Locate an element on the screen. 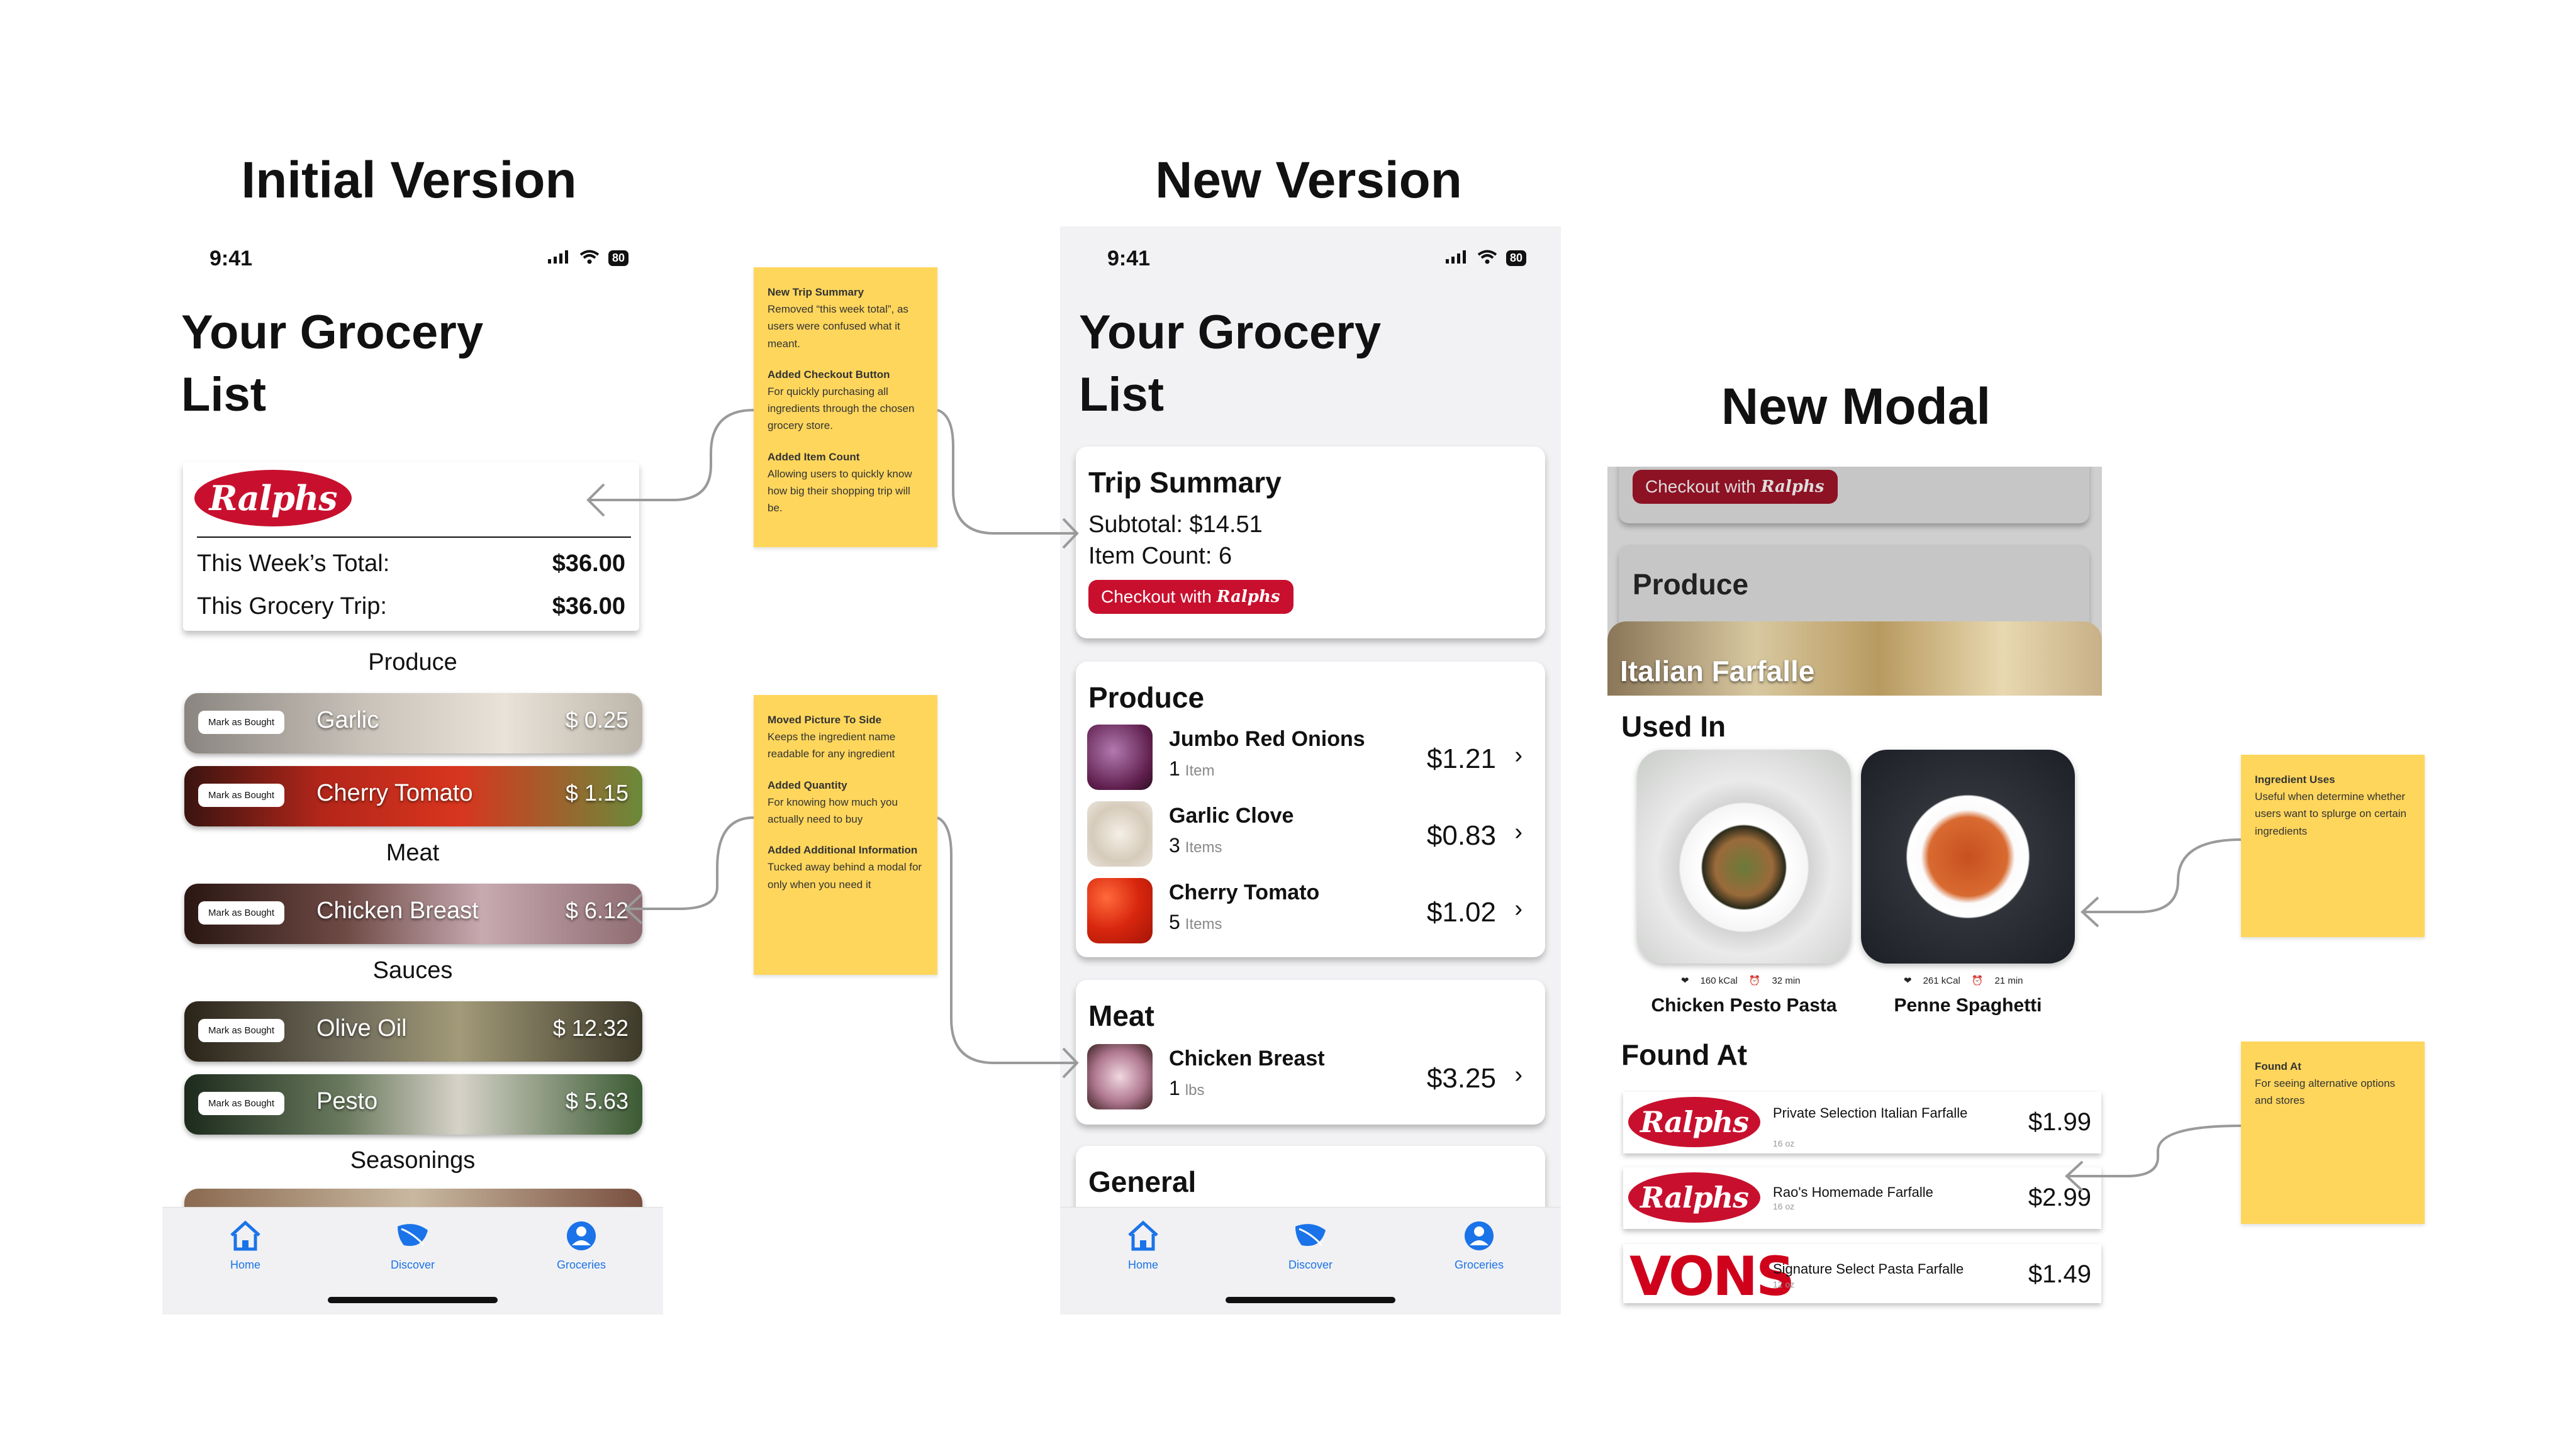  arrow-to-trip-summary is located at coordinates (1007, 472).